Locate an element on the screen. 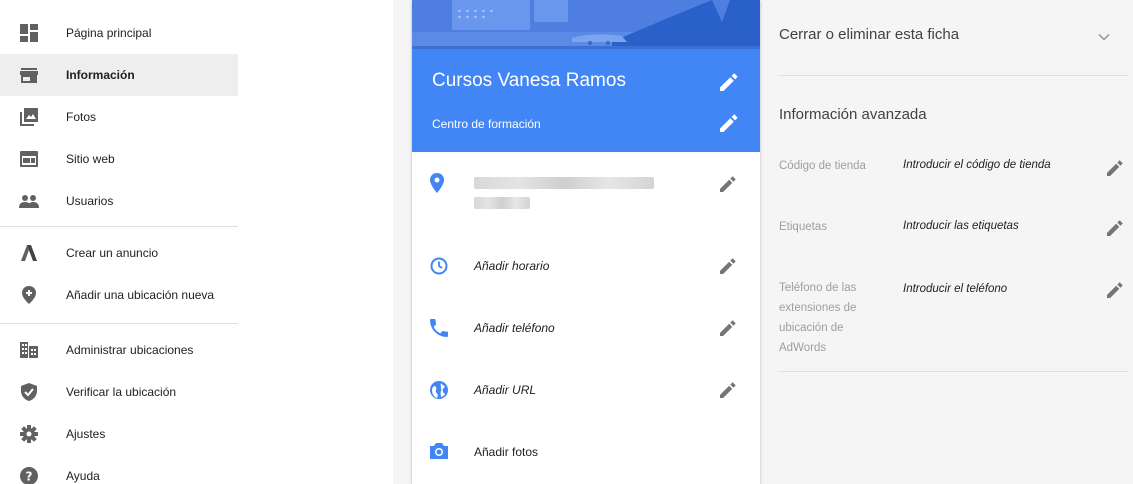 This screenshot has width=1133, height=484. advanced-info-title: Información avanzada is located at coordinates (853, 114).